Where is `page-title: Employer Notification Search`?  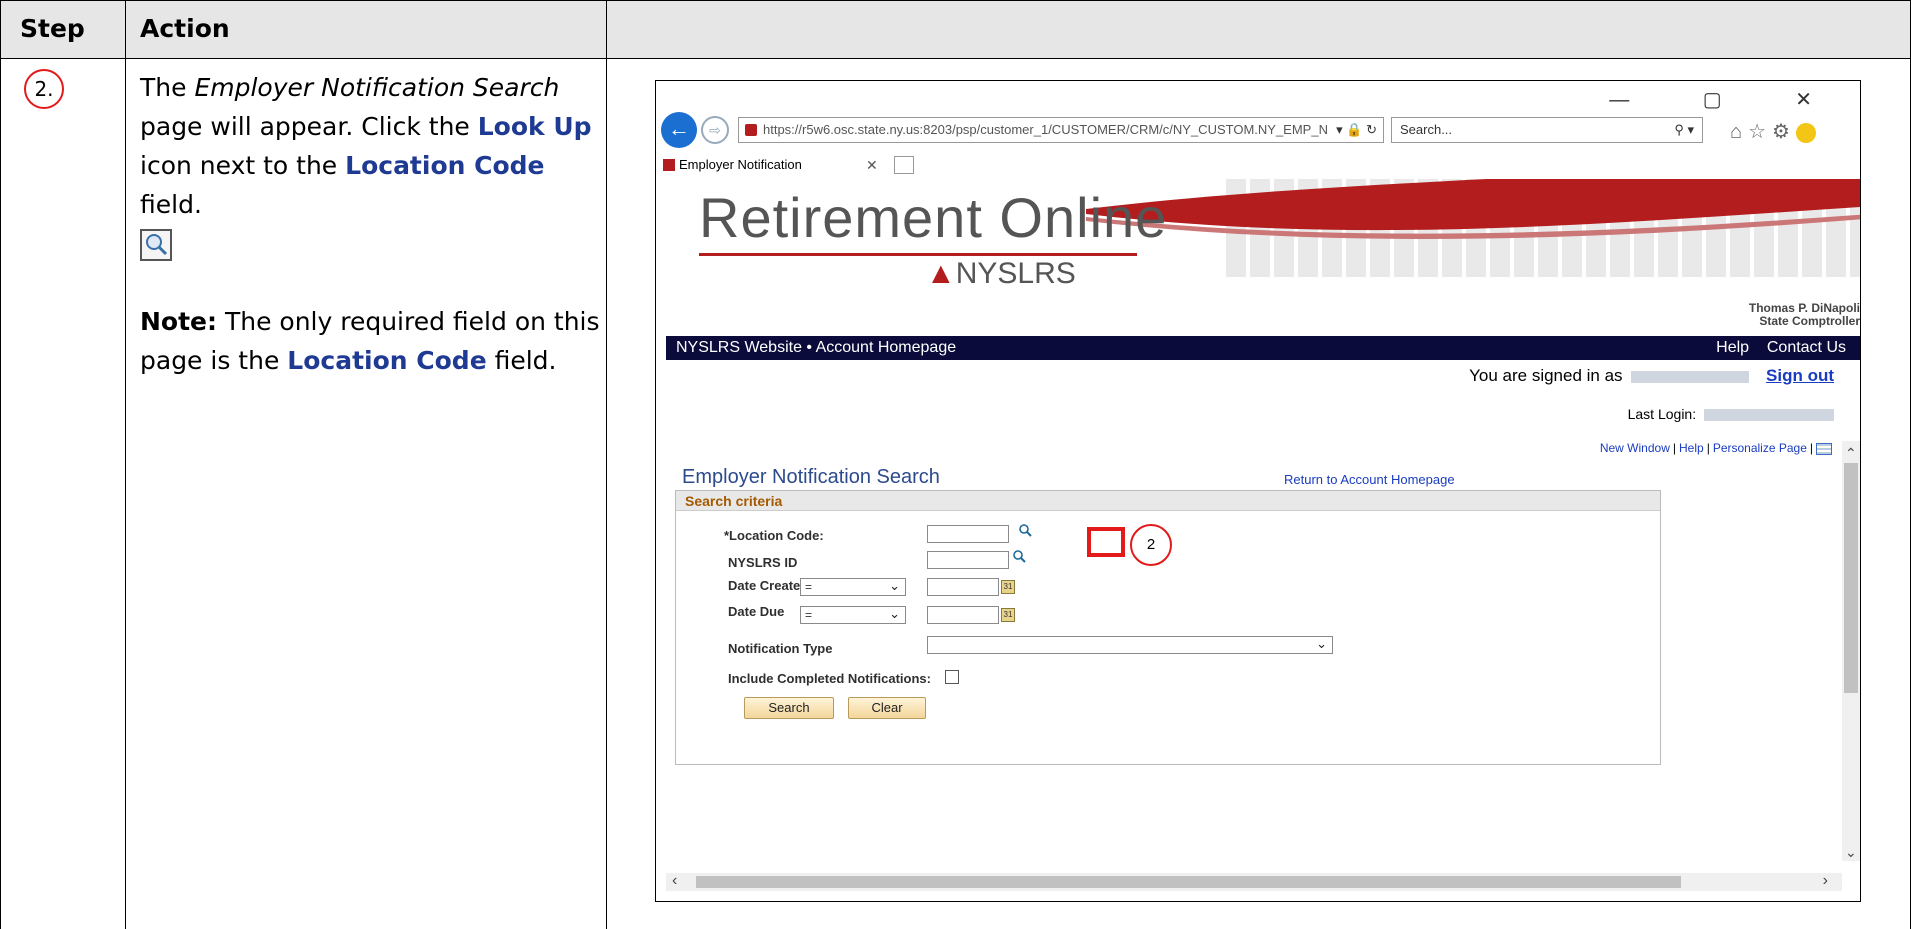 page-title: Employer Notification Search is located at coordinates (811, 477).